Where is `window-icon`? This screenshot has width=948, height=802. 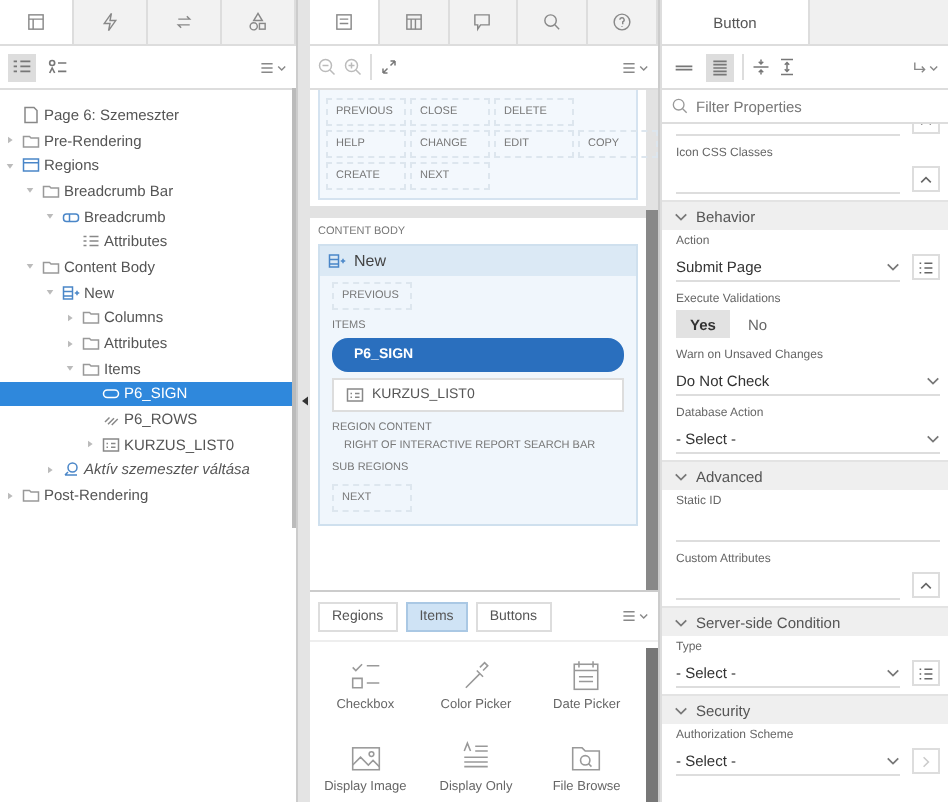 window-icon is located at coordinates (31, 165).